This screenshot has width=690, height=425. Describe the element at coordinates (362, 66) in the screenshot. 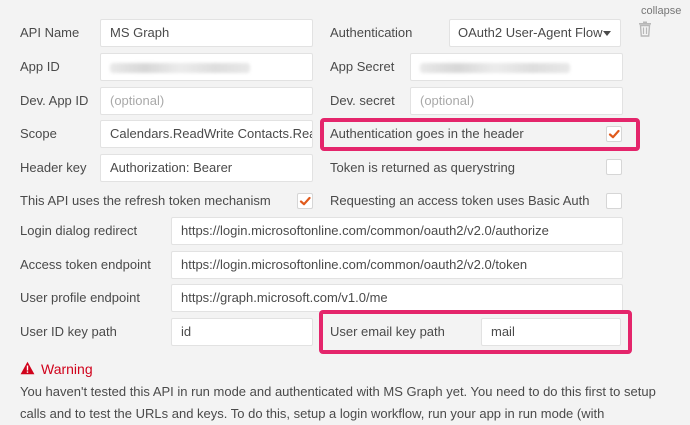

I see `app-secret-label: App Secret` at that location.